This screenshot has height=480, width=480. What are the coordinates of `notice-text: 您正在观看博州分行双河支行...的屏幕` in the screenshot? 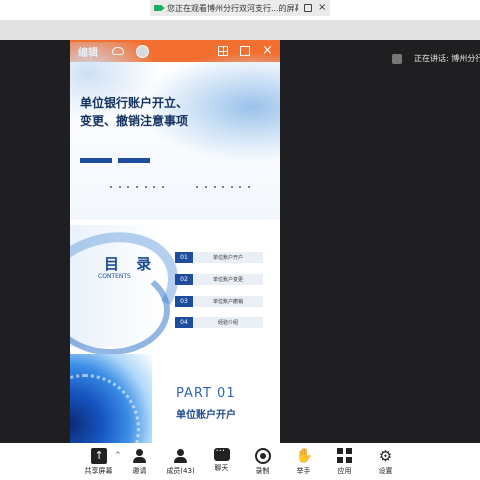 It's located at (232, 8).